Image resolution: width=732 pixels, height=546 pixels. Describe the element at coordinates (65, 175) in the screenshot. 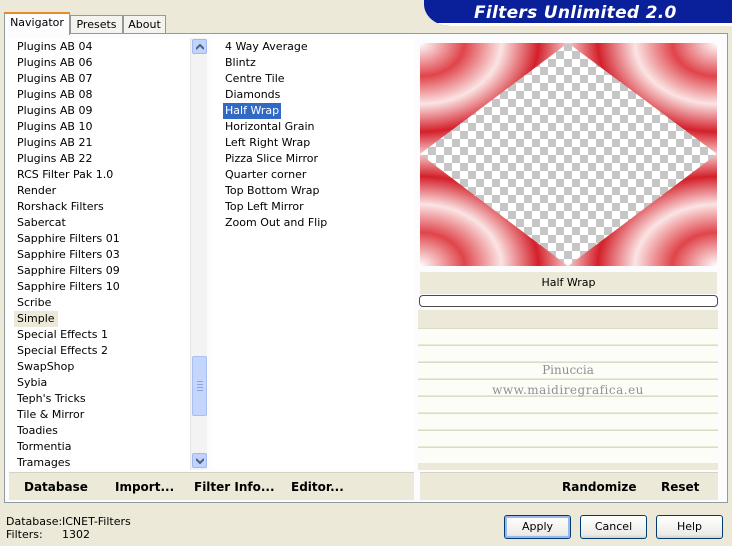

I see `category-item: RCS Filter Pak 1.0` at that location.